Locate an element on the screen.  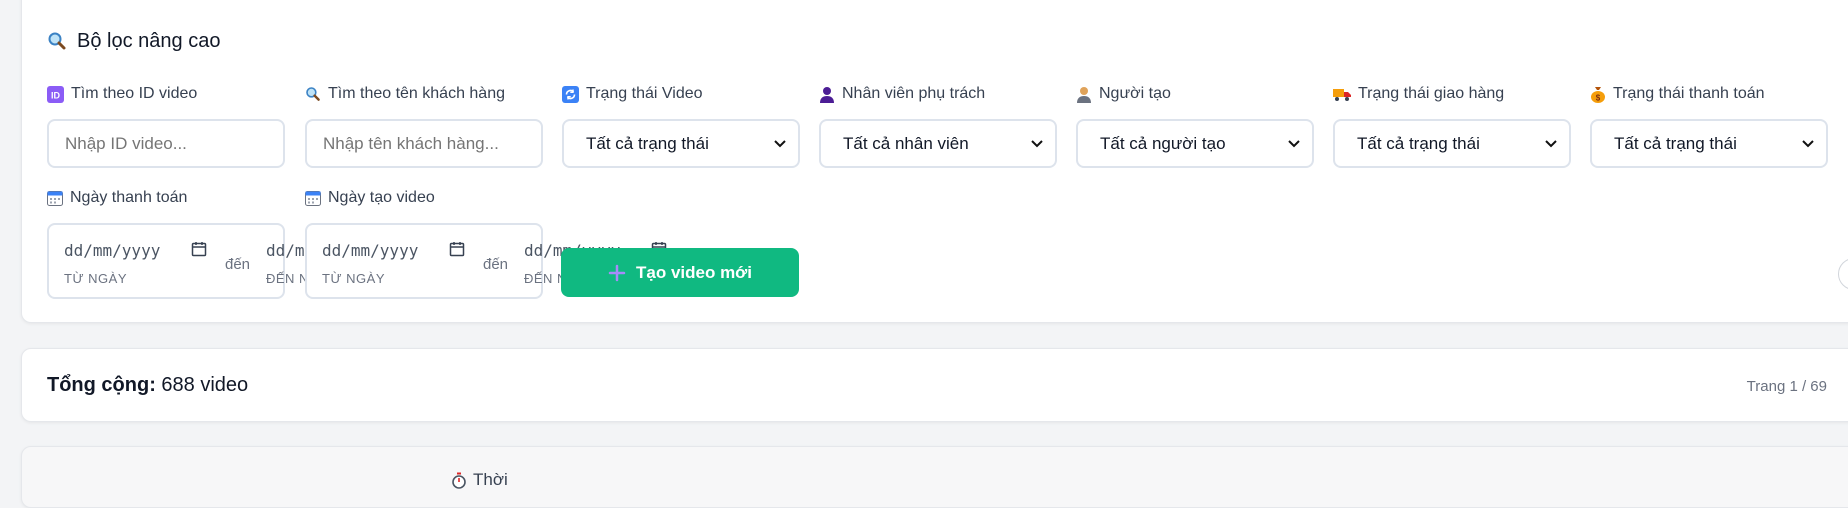
video-status-value: Tất cả trạng thái is located at coordinates (647, 143).